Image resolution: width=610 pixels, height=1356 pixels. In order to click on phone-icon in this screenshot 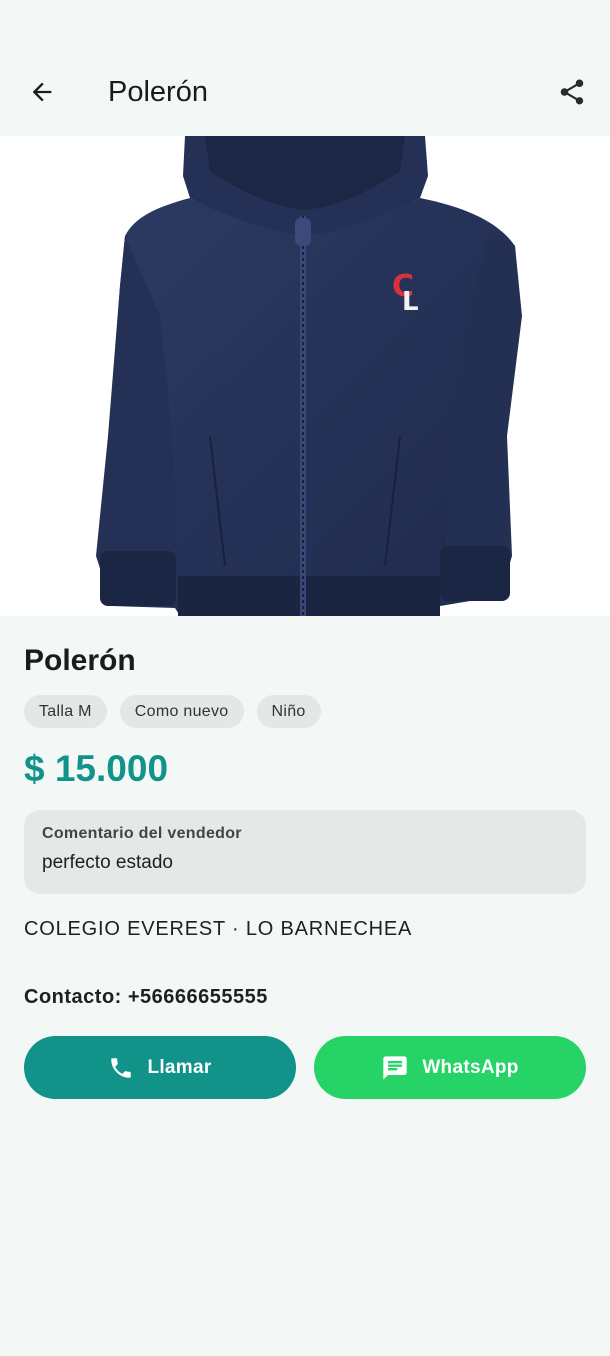, I will do `click(121, 1068)`.